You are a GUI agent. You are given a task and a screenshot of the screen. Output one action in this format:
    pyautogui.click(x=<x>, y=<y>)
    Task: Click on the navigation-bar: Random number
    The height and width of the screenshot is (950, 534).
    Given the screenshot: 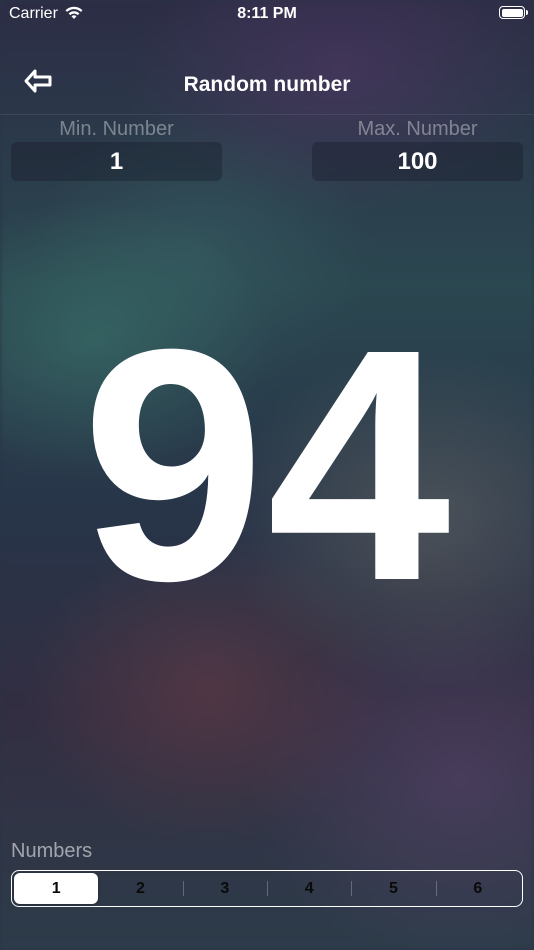 What is the action you would take?
    pyautogui.click(x=267, y=85)
    